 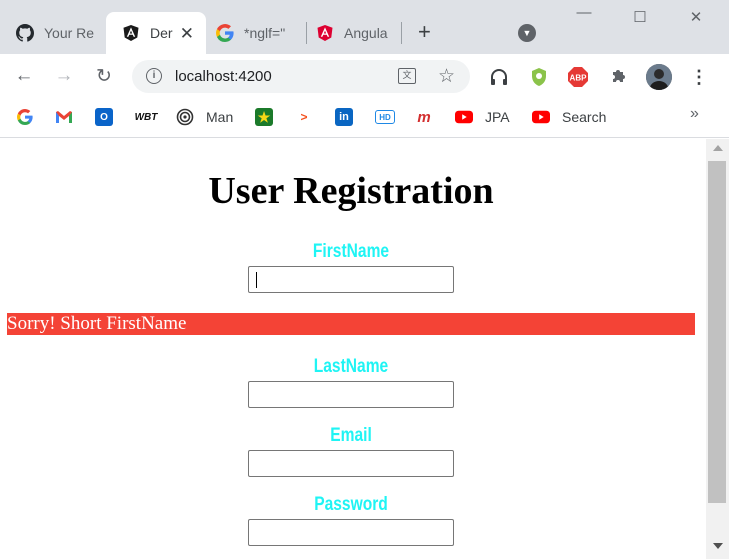 I want to click on star-badge-icon: ★, so click(x=264, y=117).